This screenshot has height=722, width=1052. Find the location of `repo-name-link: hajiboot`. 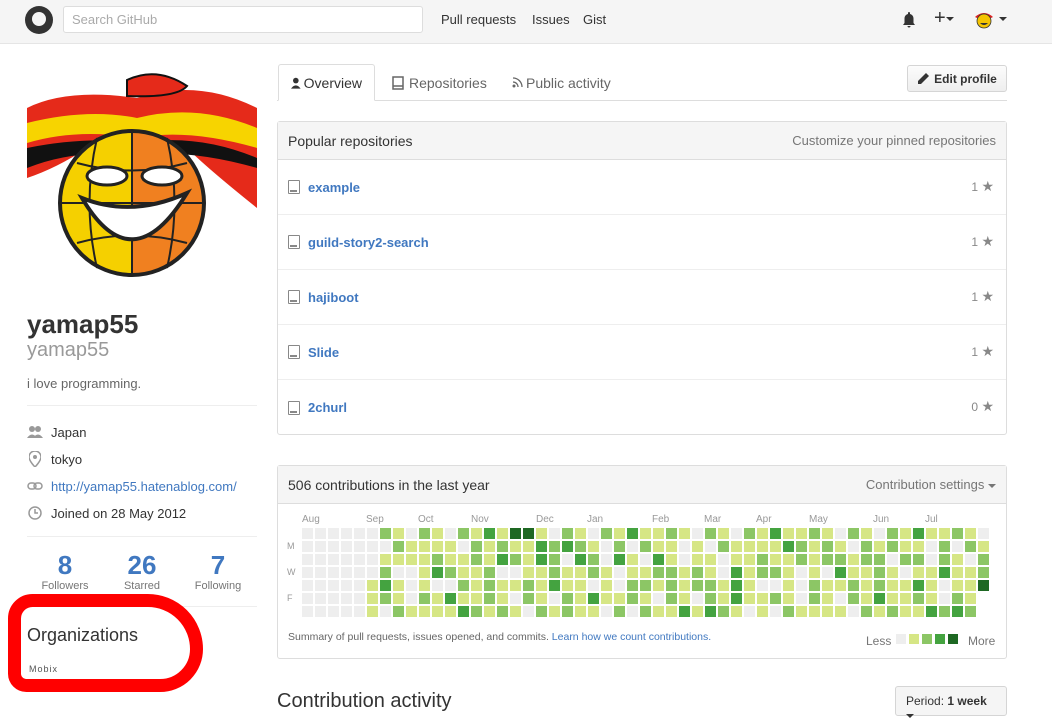

repo-name-link: hajiboot is located at coordinates (333, 297).